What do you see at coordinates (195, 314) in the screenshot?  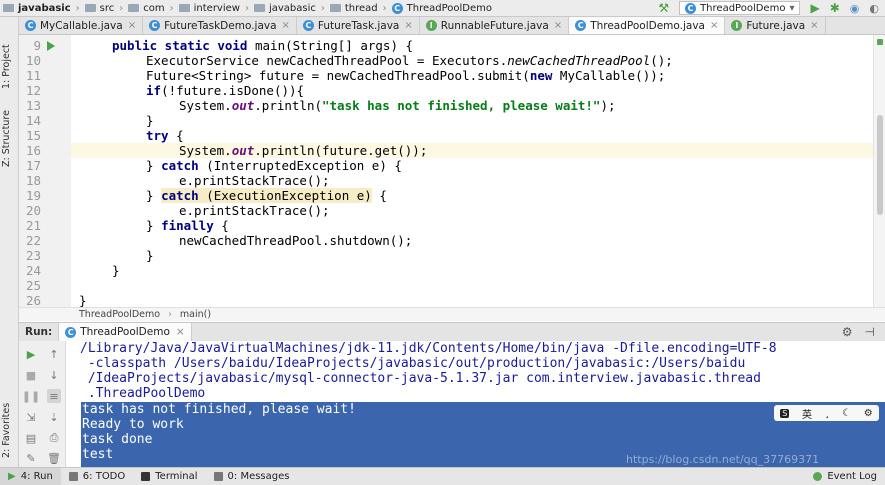 I see `breadcrumb-method-name: main()` at bounding box center [195, 314].